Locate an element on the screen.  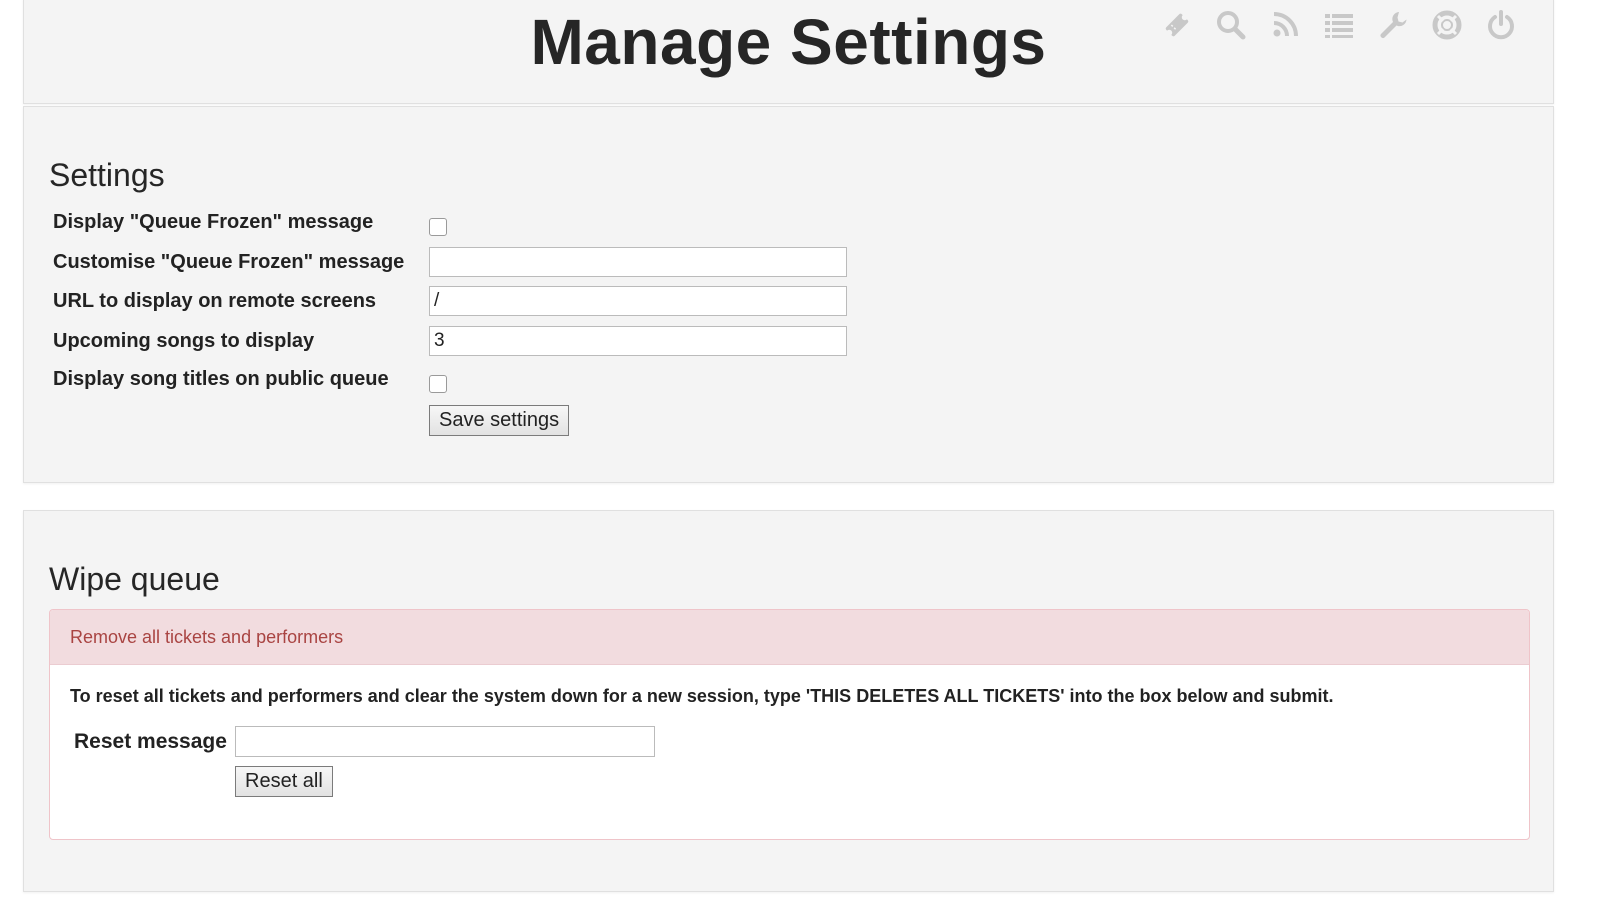
custom-message-label: Customise "Queue Frozen" message is located at coordinates (229, 261).